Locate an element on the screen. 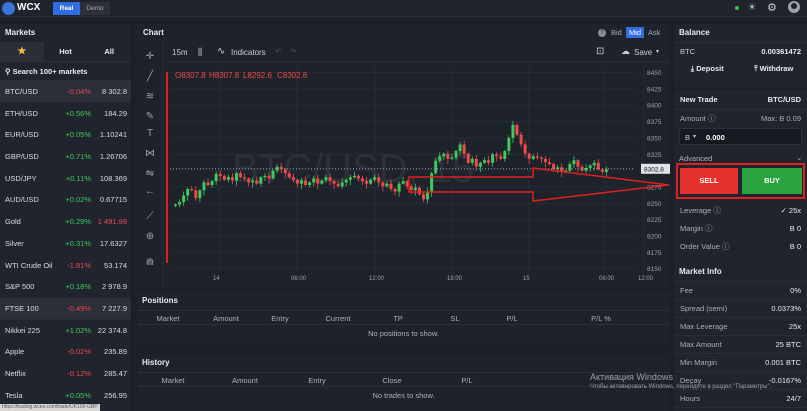 Image resolution: width=807 pixels, height=411 pixels. camera-icon: ⊡ is located at coordinates (600, 51).